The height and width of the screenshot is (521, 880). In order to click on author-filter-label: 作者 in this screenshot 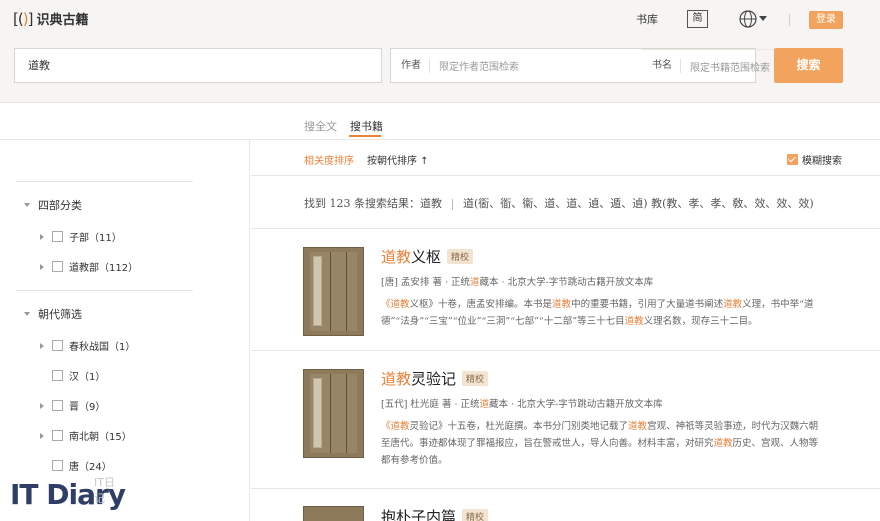, I will do `click(410, 65)`.